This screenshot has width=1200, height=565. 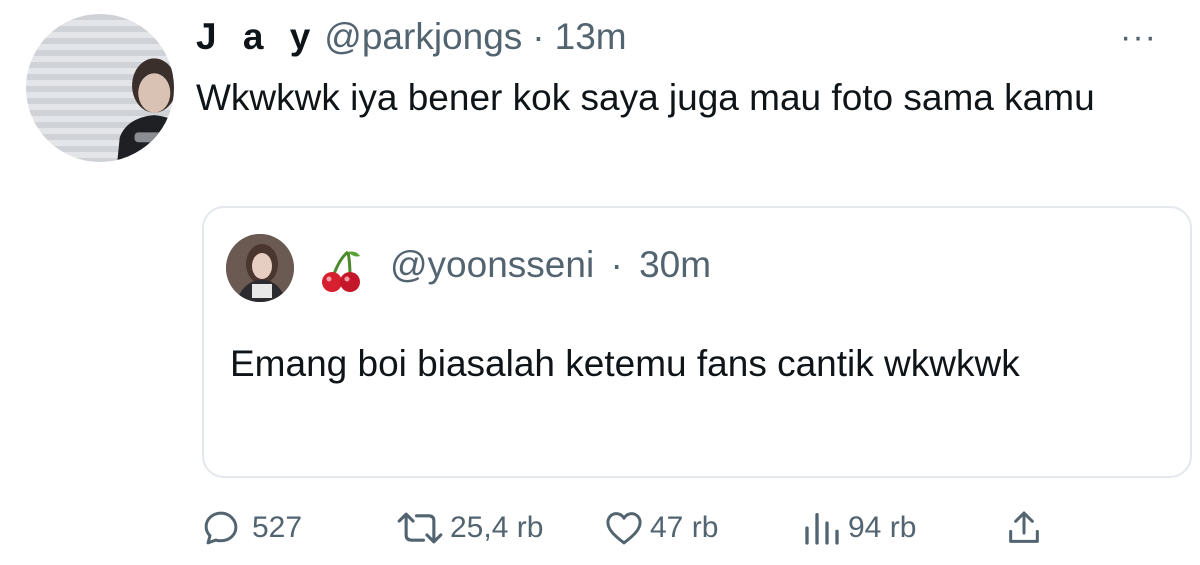 I want to click on reply-icon, so click(x=221, y=528).